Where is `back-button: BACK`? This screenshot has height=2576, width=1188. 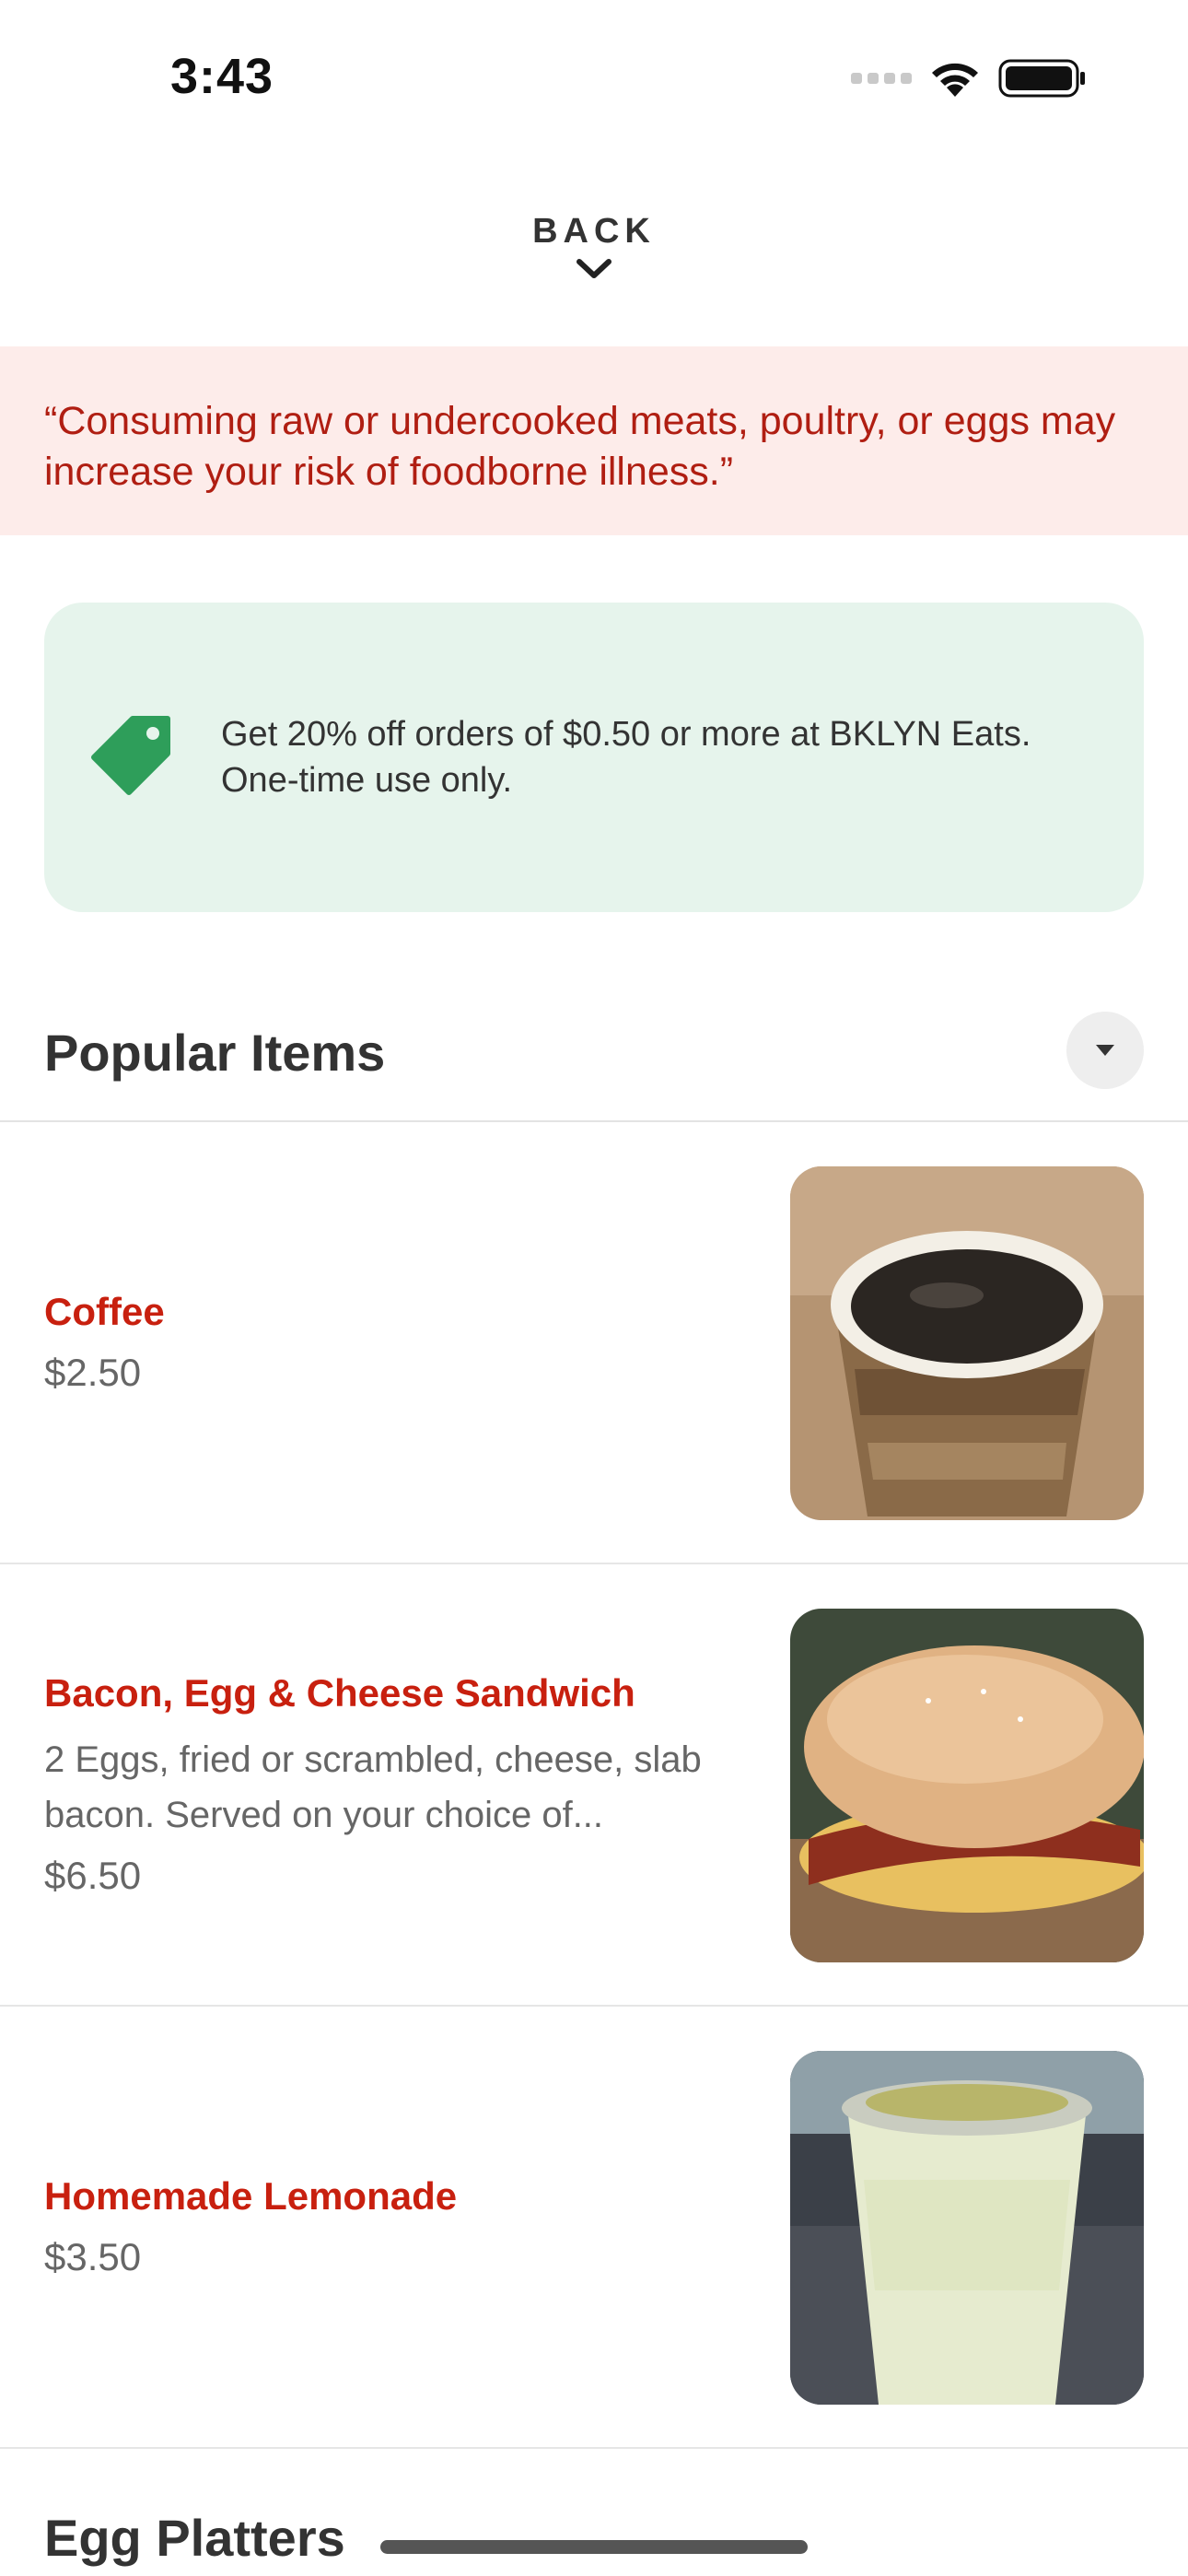 back-button: BACK is located at coordinates (594, 249).